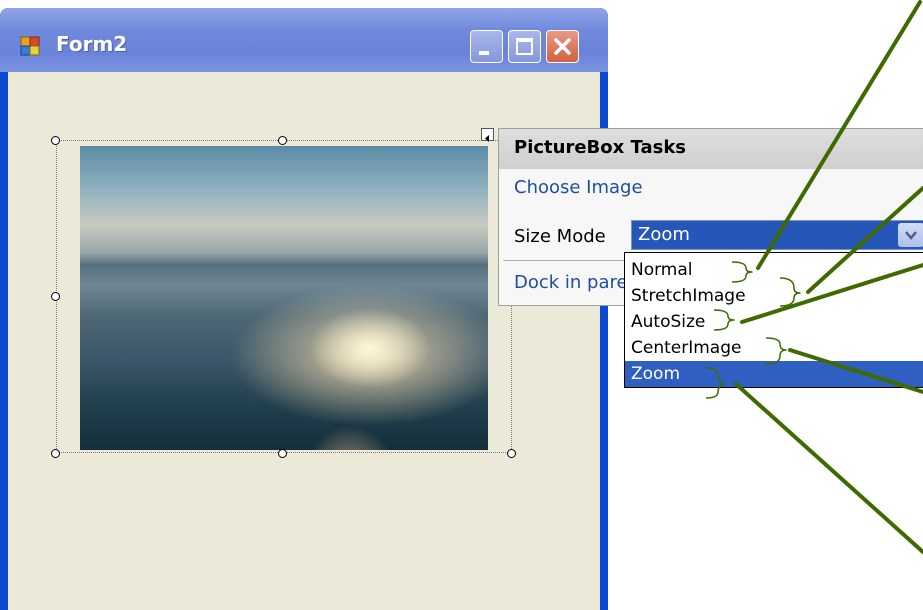 The width and height of the screenshot is (923, 610). I want to click on option-zoom: Zoom, so click(774, 374).